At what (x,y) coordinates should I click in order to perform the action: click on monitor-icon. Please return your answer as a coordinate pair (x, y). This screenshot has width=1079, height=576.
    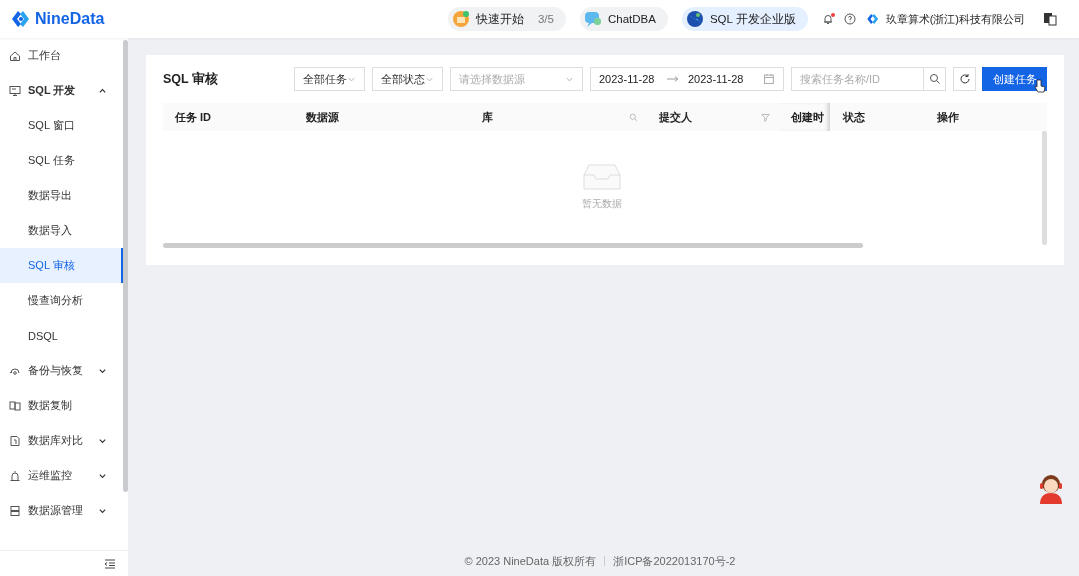
    Looking at the image, I should click on (15, 90).